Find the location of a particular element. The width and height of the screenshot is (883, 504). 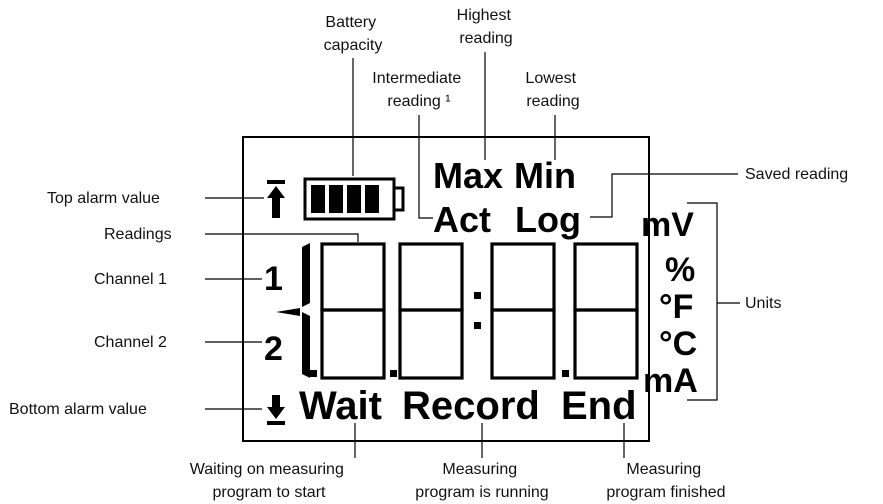

lowest-reading-label: Lowest reading is located at coordinates (552, 90).